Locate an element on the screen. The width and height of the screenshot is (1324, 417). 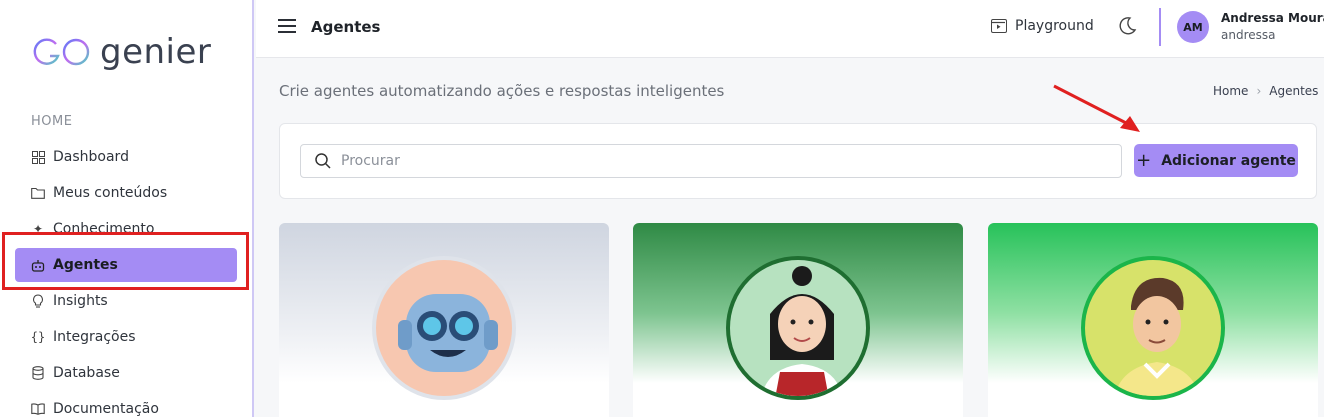
book-icon is located at coordinates (38, 409).